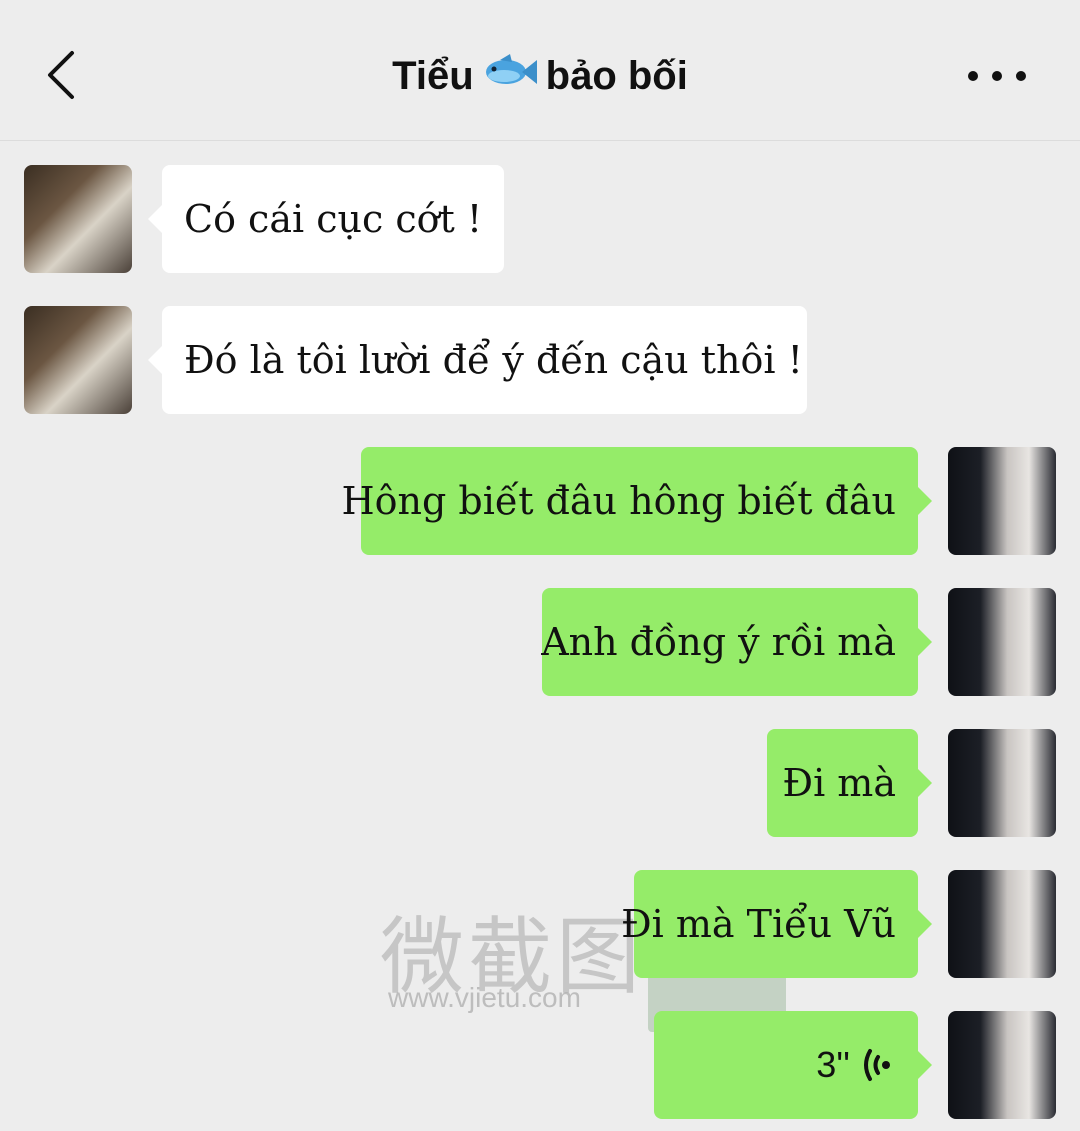 Image resolution: width=1080 pixels, height=1131 pixels. What do you see at coordinates (616, 76) in the screenshot?
I see `title-text-right: bảo bối` at bounding box center [616, 76].